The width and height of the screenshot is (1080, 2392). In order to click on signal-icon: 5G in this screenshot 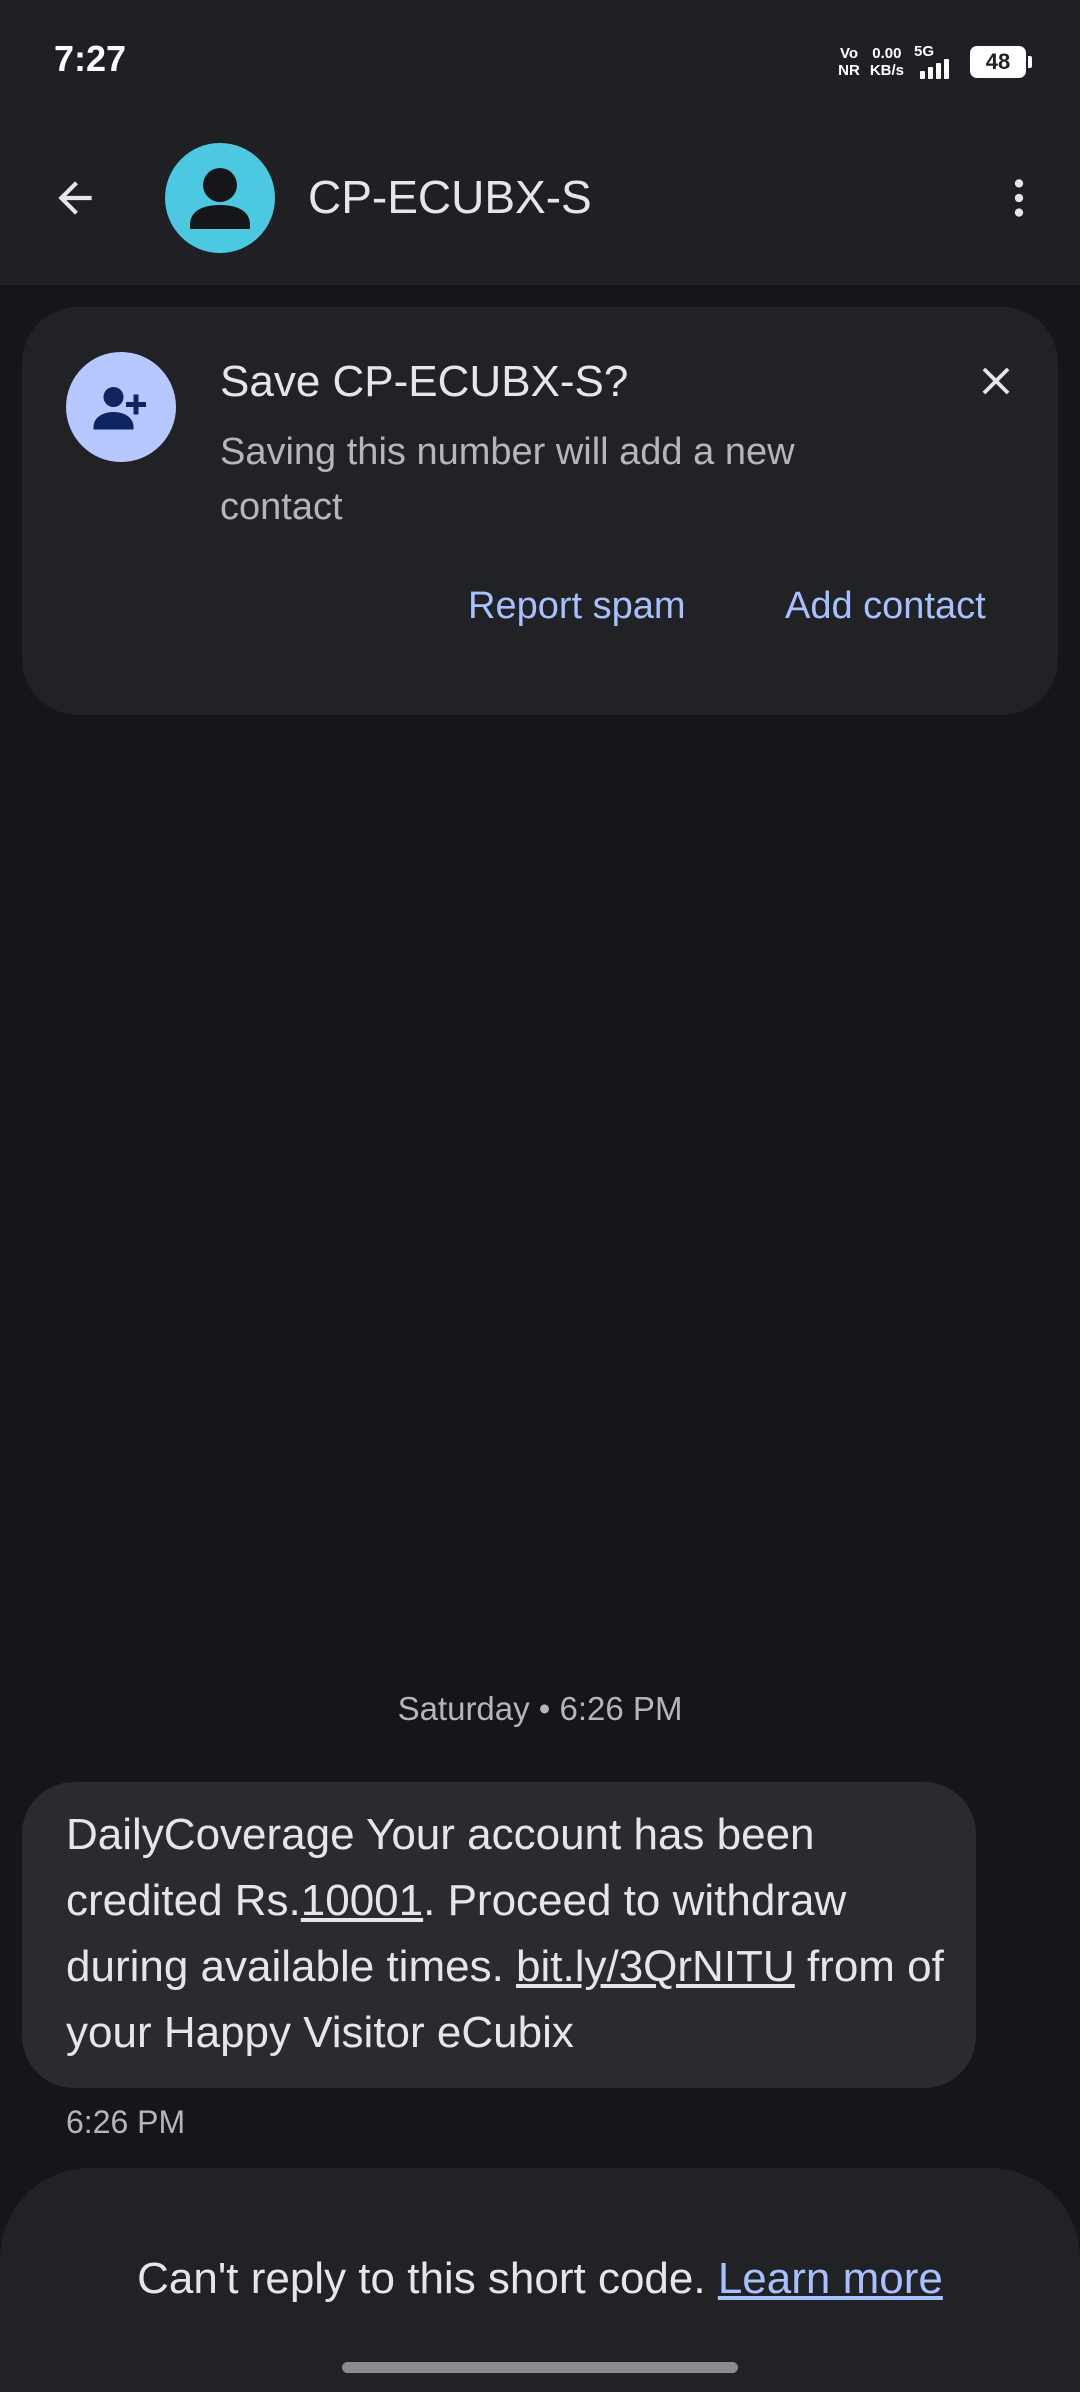, I will do `click(937, 62)`.